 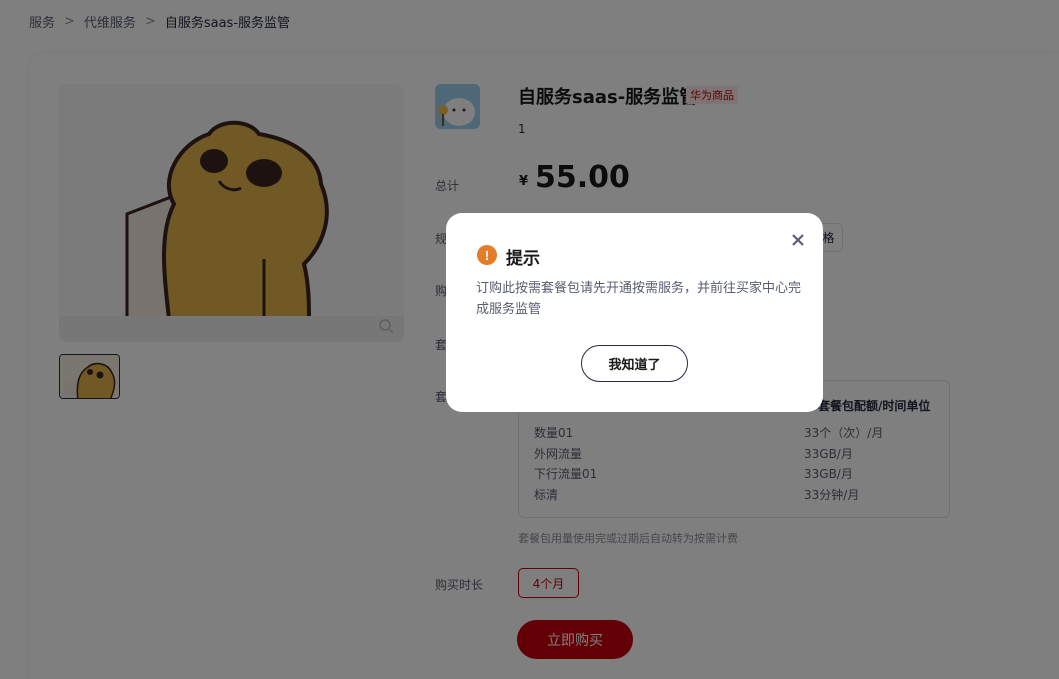 I want to click on dialog-message: 订购此按需套餐包请先开通按需服务，并前往买家中心完成服务监管, so click(x=639, y=299).